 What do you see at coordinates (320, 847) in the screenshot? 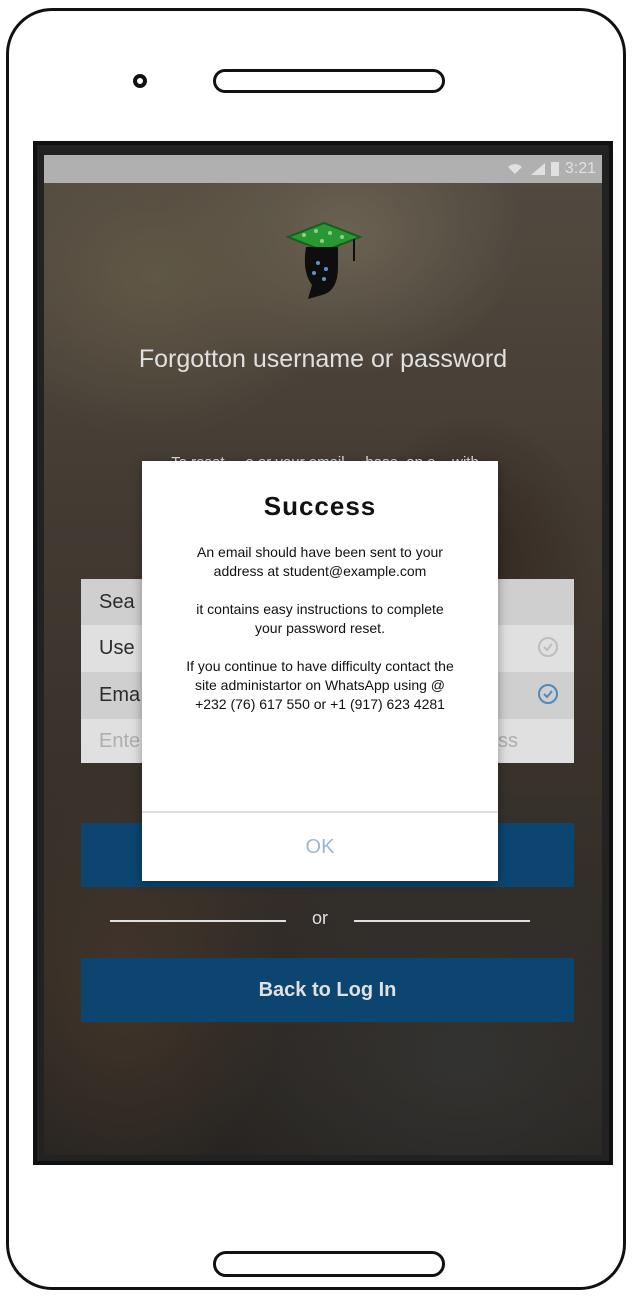
I see `ok-button: OK` at bounding box center [320, 847].